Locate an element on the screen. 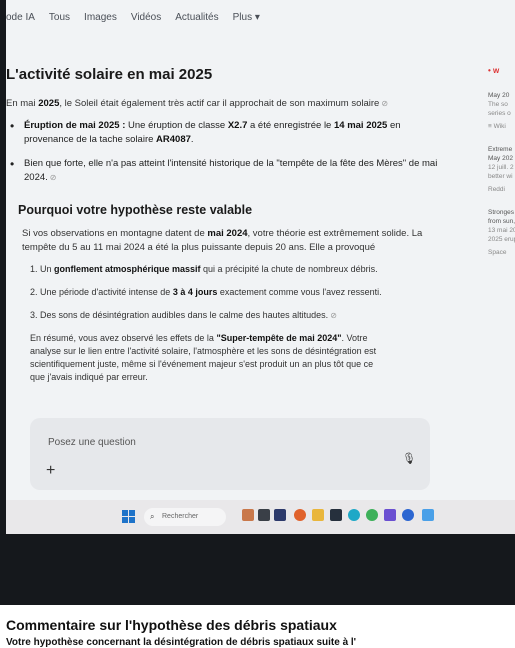 This screenshot has width=515, height=648. edge-icon is located at coordinates (354, 515).